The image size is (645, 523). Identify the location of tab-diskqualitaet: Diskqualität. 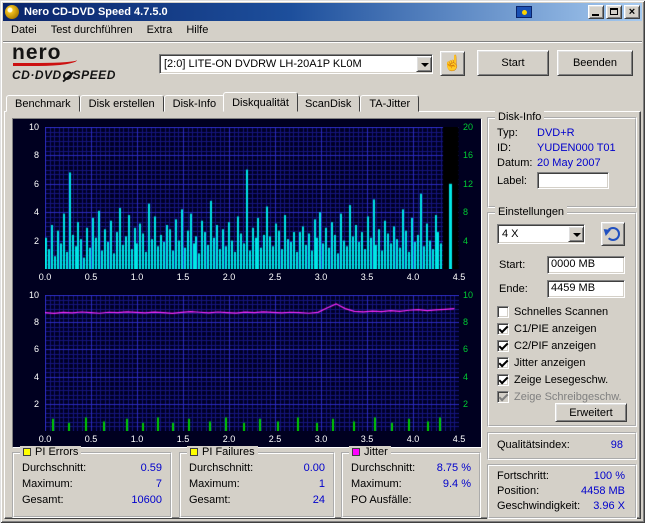
(260, 102).